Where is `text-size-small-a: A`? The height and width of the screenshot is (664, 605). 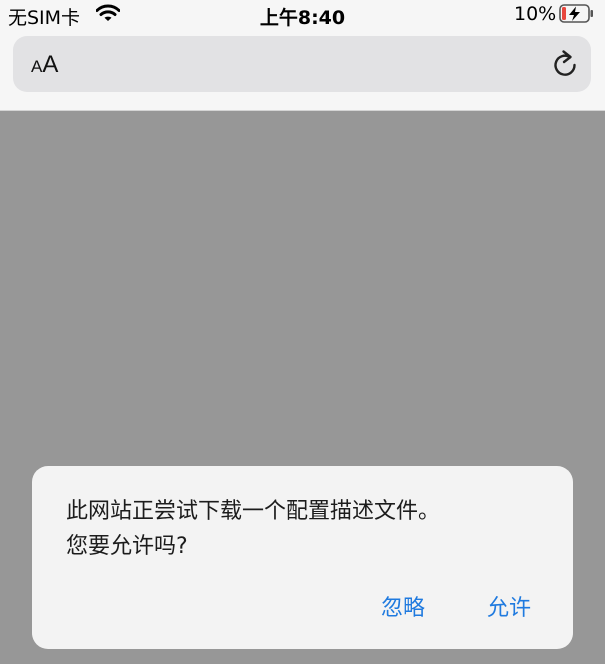
text-size-small-a: A is located at coordinates (37, 66).